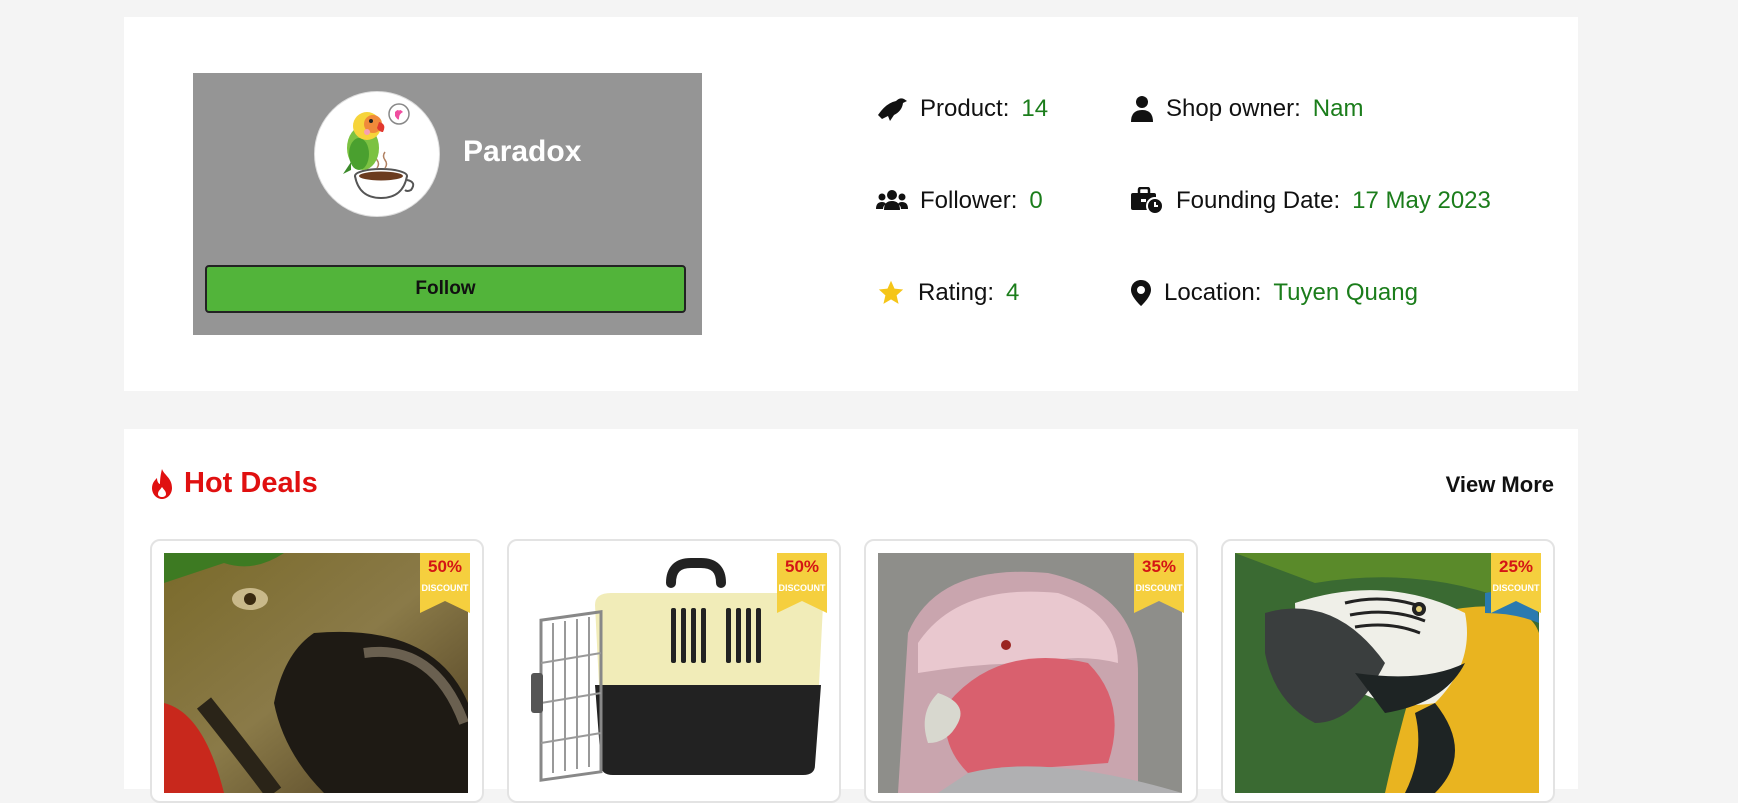 The width and height of the screenshot is (1738, 803). What do you see at coordinates (1213, 292) in the screenshot?
I see `stat-label: Location:` at bounding box center [1213, 292].